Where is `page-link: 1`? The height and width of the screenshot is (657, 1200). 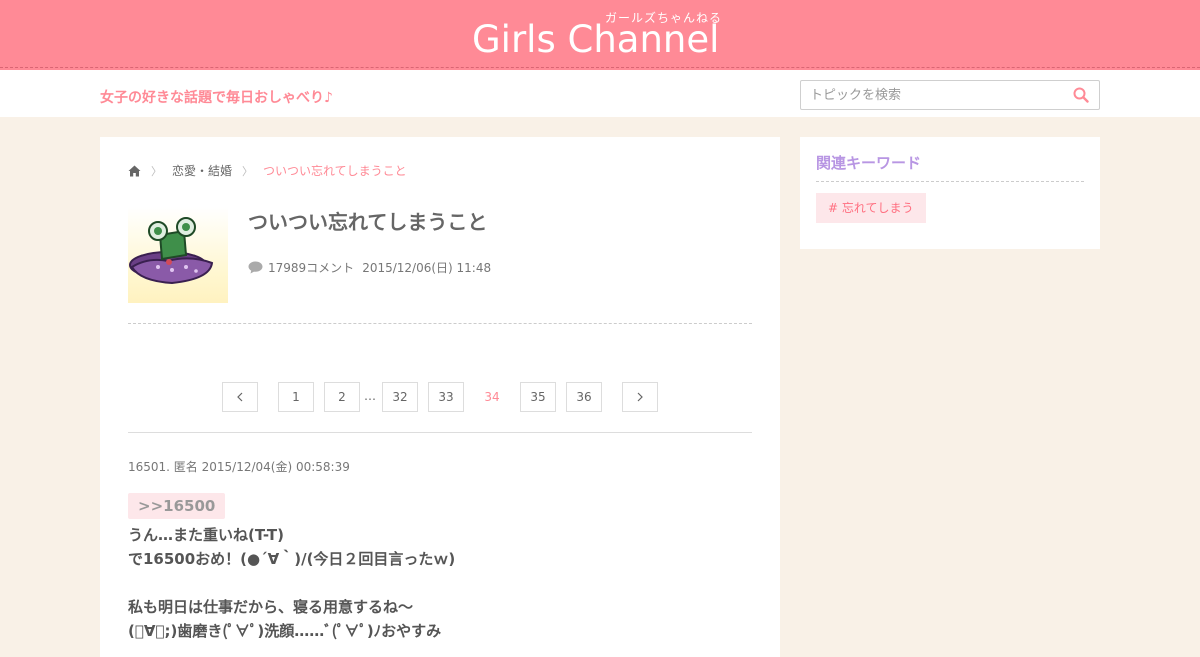
page-link: 1 is located at coordinates (296, 397).